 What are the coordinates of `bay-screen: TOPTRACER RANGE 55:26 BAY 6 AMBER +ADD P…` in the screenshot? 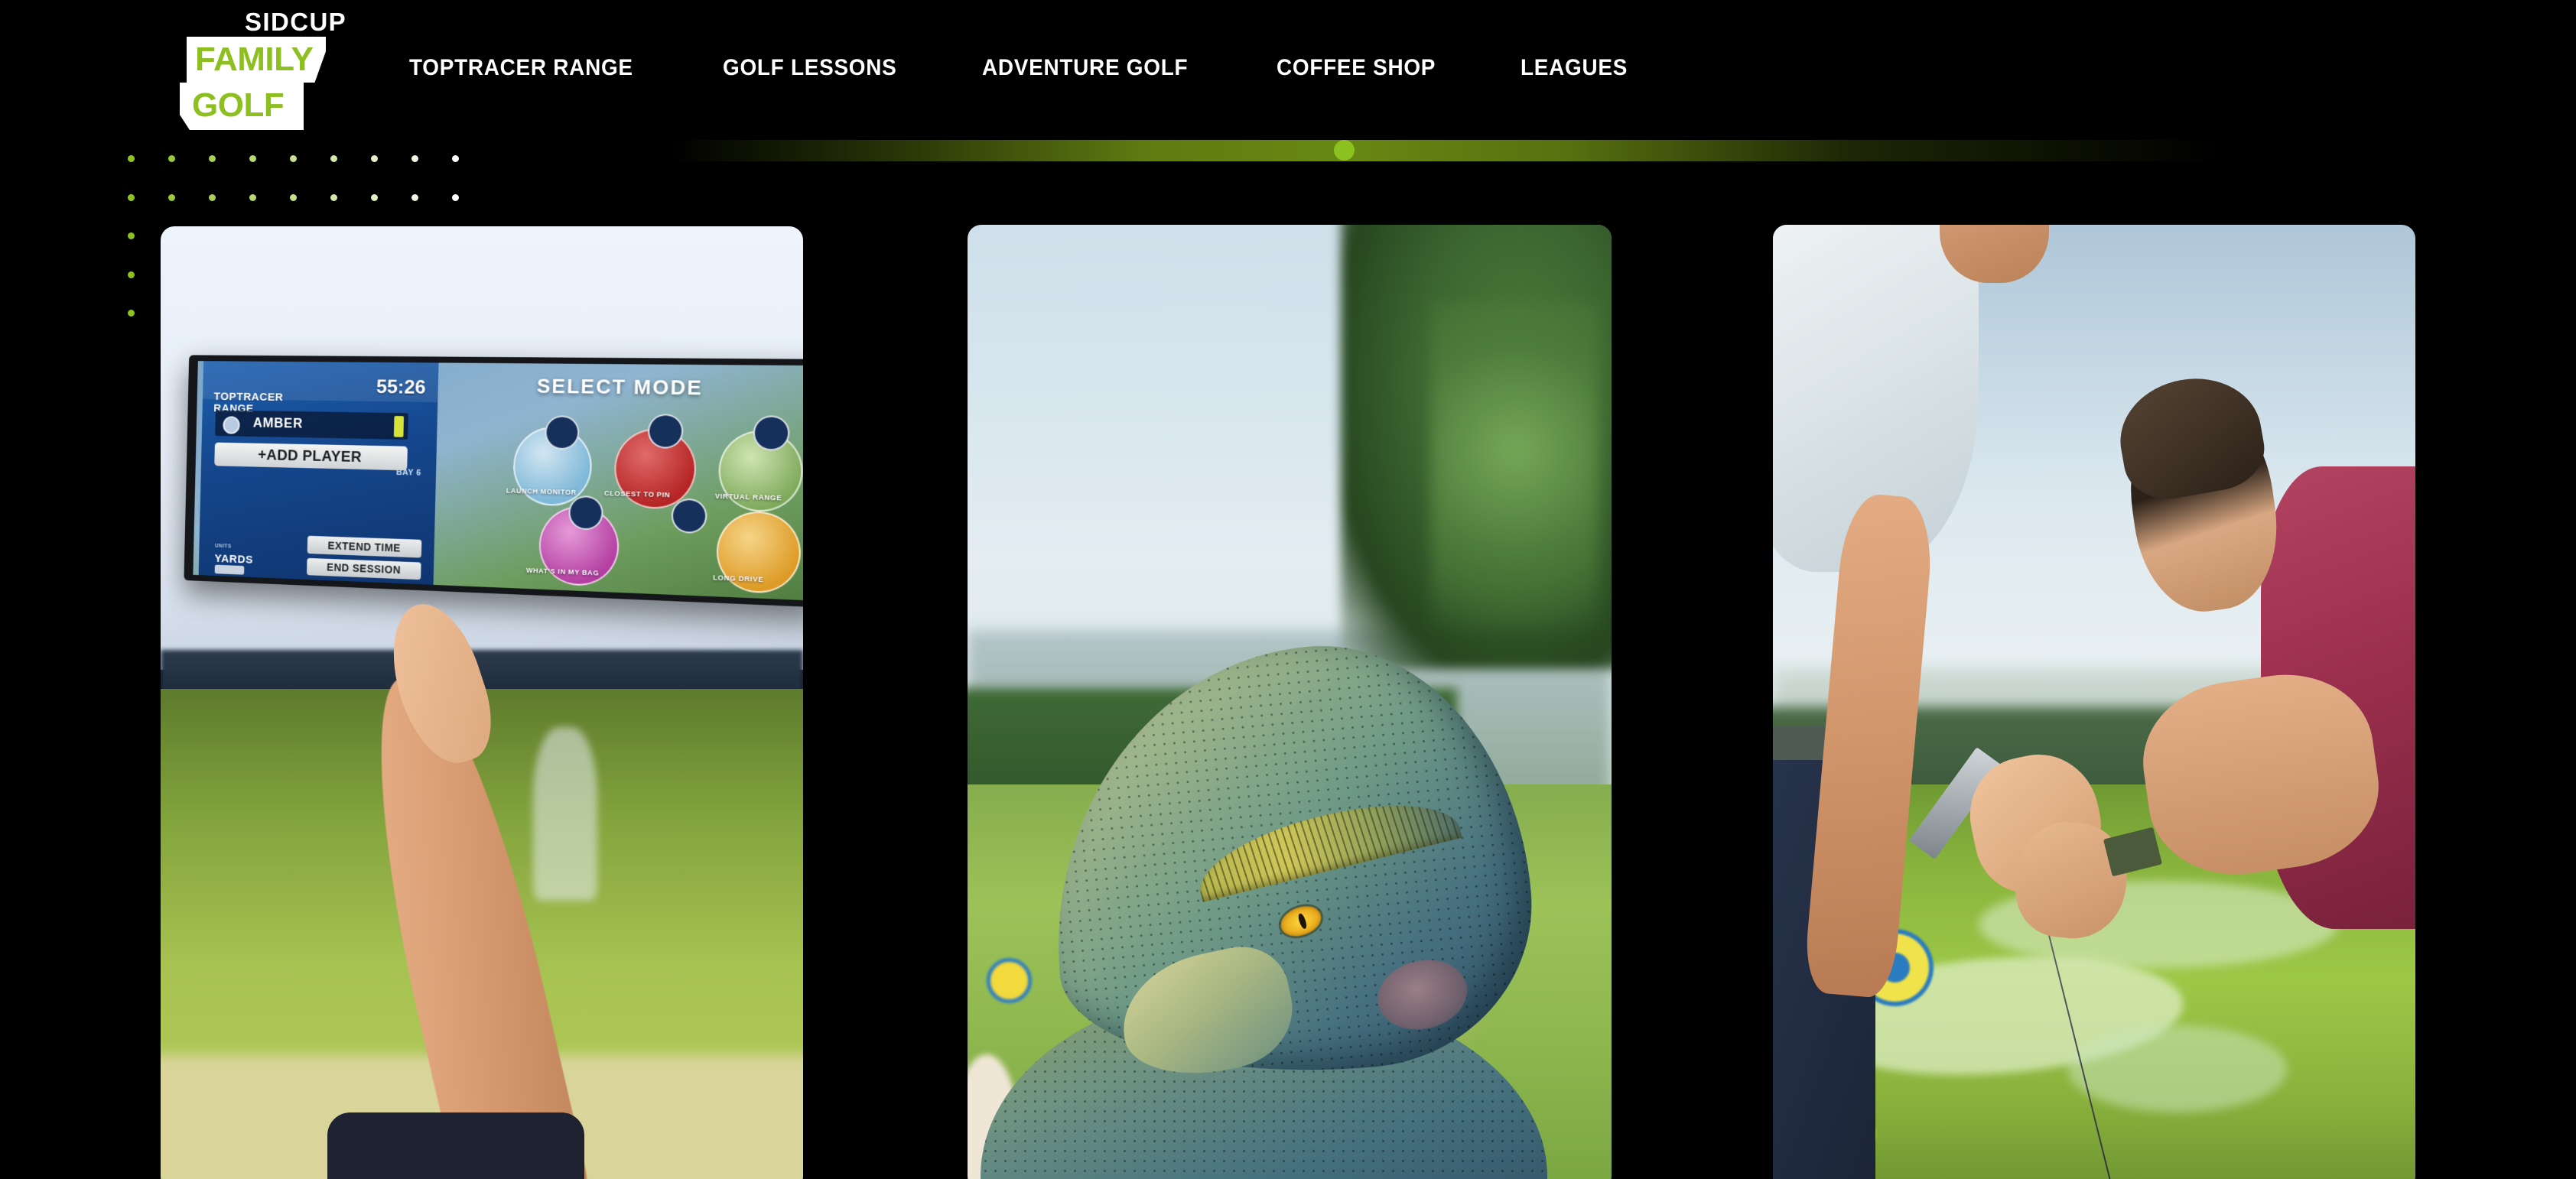 It's located at (497, 481).